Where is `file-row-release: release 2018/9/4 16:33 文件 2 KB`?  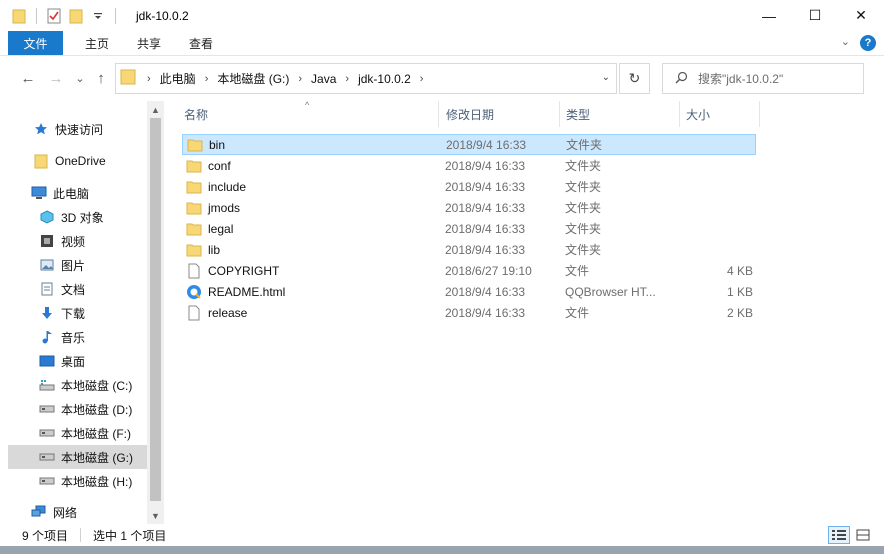 file-row-release: release 2018/9/4 16:33 文件 2 KB is located at coordinates (469, 312).